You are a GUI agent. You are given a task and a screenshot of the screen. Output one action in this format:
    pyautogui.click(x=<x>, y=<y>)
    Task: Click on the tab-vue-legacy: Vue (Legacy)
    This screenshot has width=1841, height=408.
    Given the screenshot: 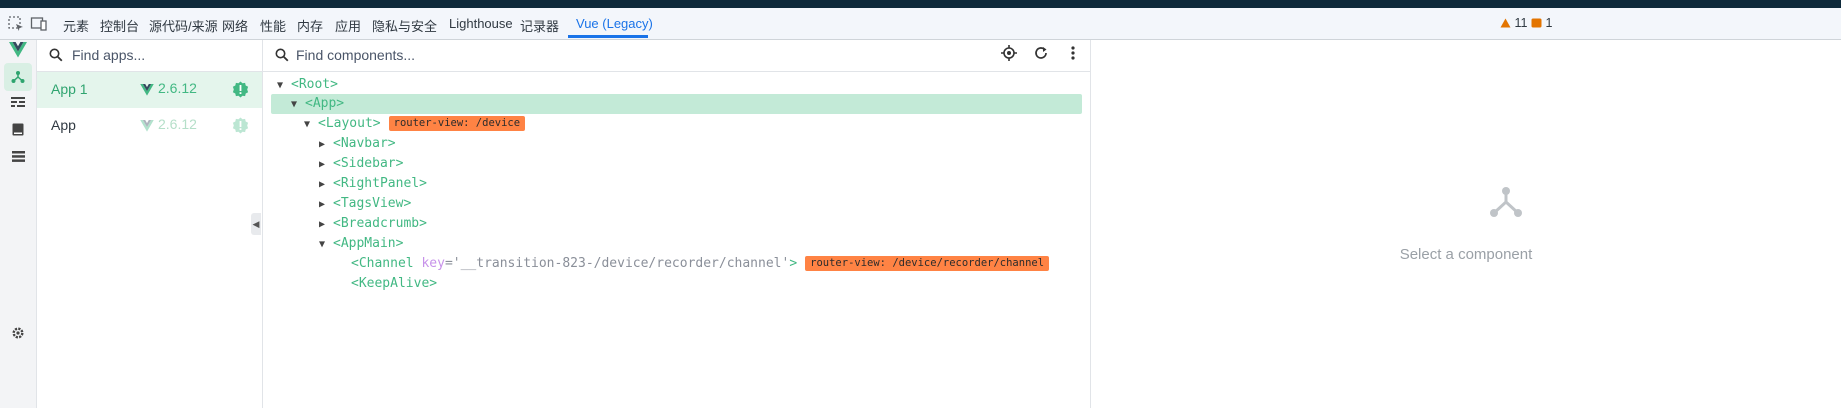 What is the action you would take?
    pyautogui.click(x=614, y=23)
    